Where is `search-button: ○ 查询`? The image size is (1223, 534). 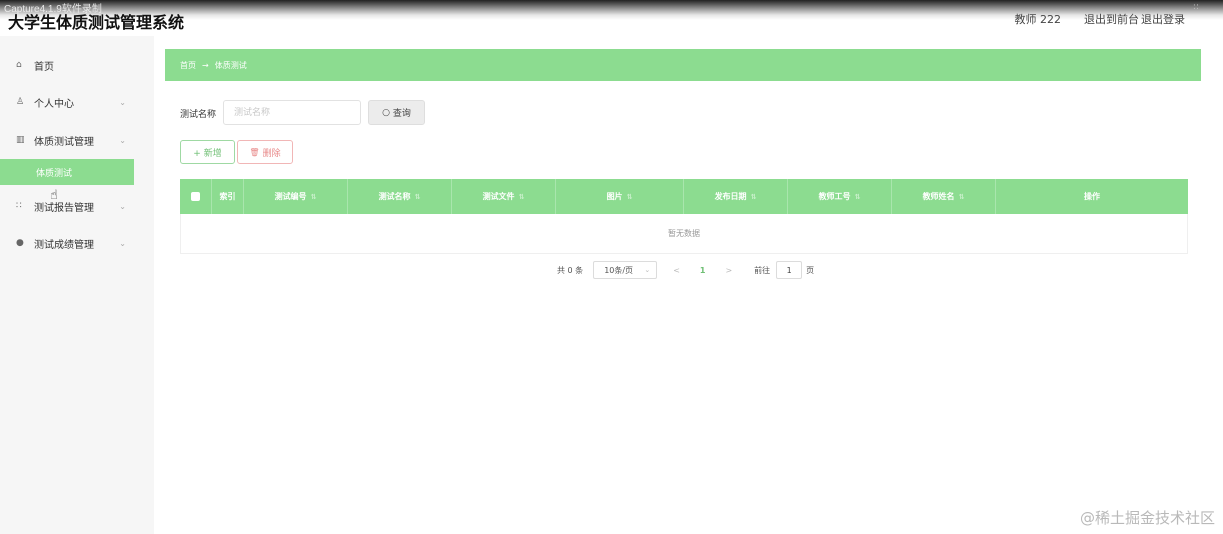
search-button: ○ 查询 is located at coordinates (396, 112).